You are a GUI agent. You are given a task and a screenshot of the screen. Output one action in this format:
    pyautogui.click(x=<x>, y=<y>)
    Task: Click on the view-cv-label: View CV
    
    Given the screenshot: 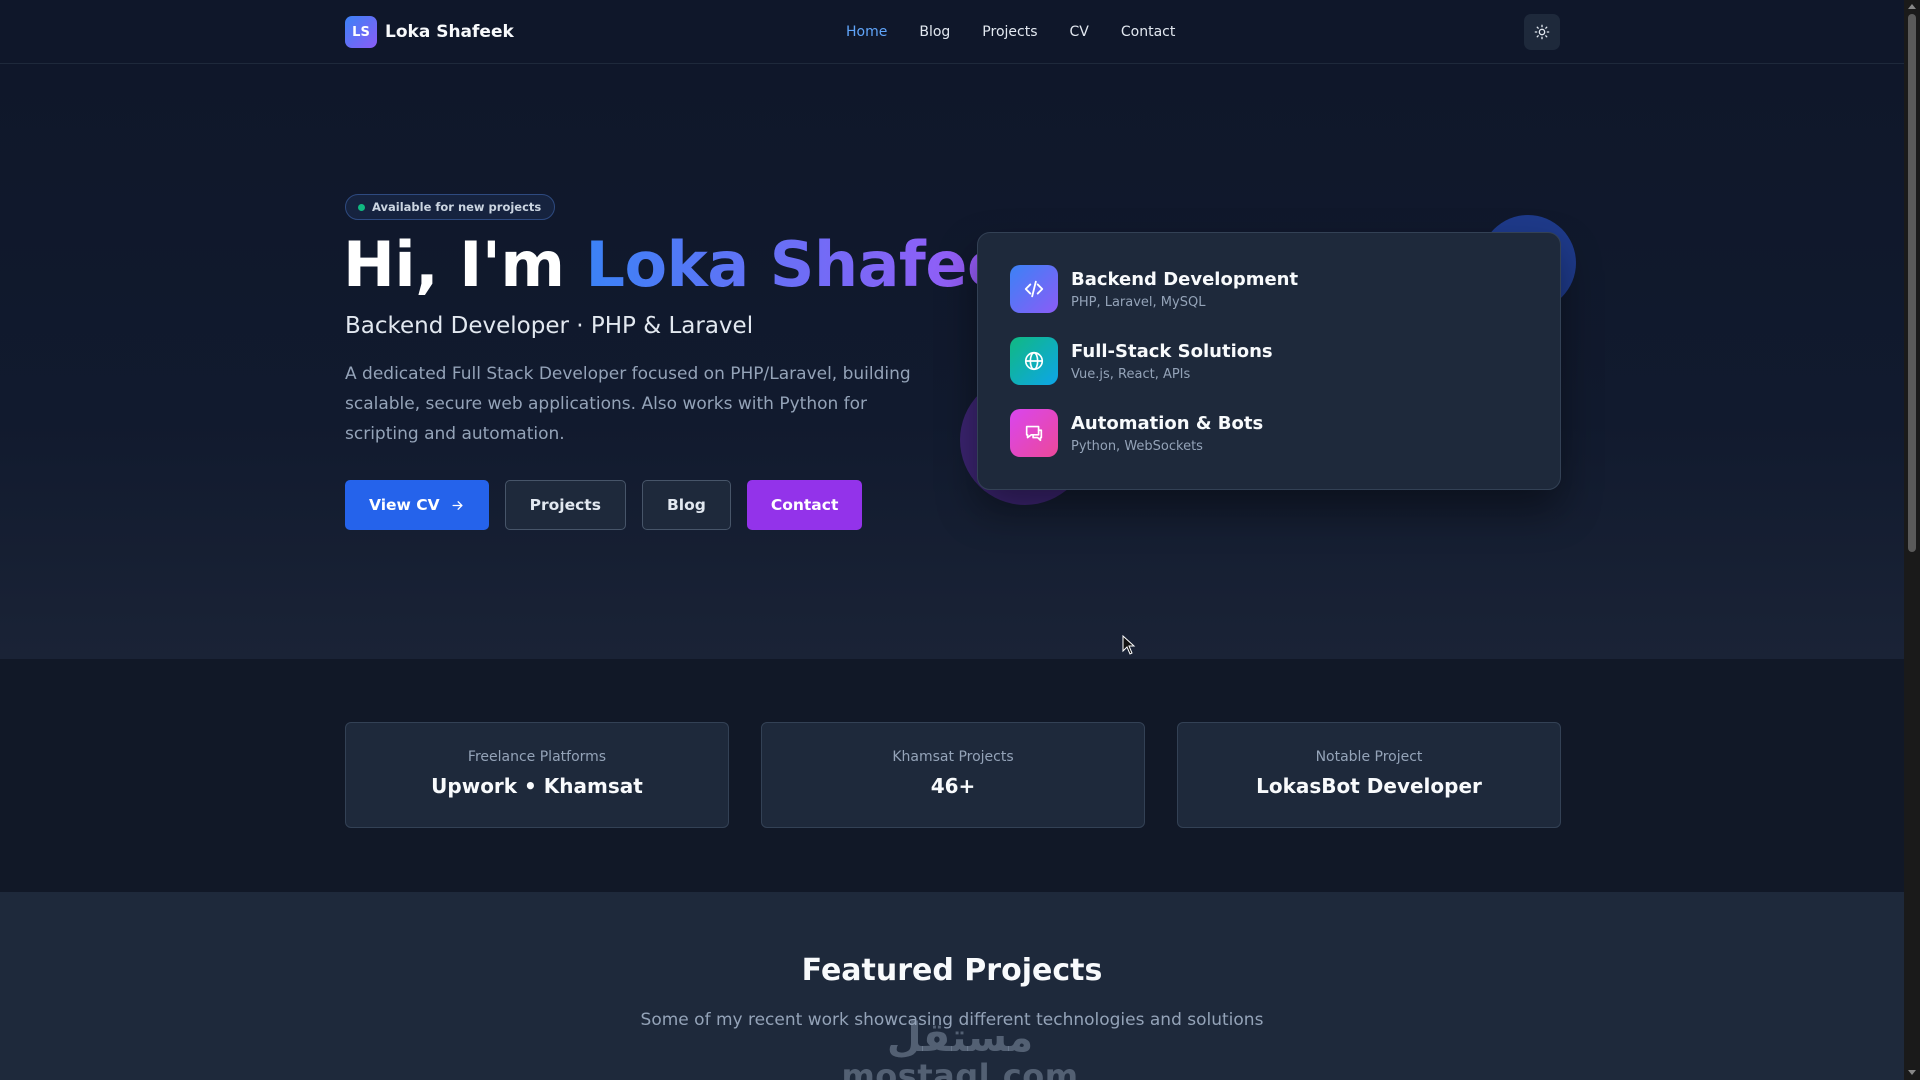 What is the action you would take?
    pyautogui.click(x=404, y=505)
    